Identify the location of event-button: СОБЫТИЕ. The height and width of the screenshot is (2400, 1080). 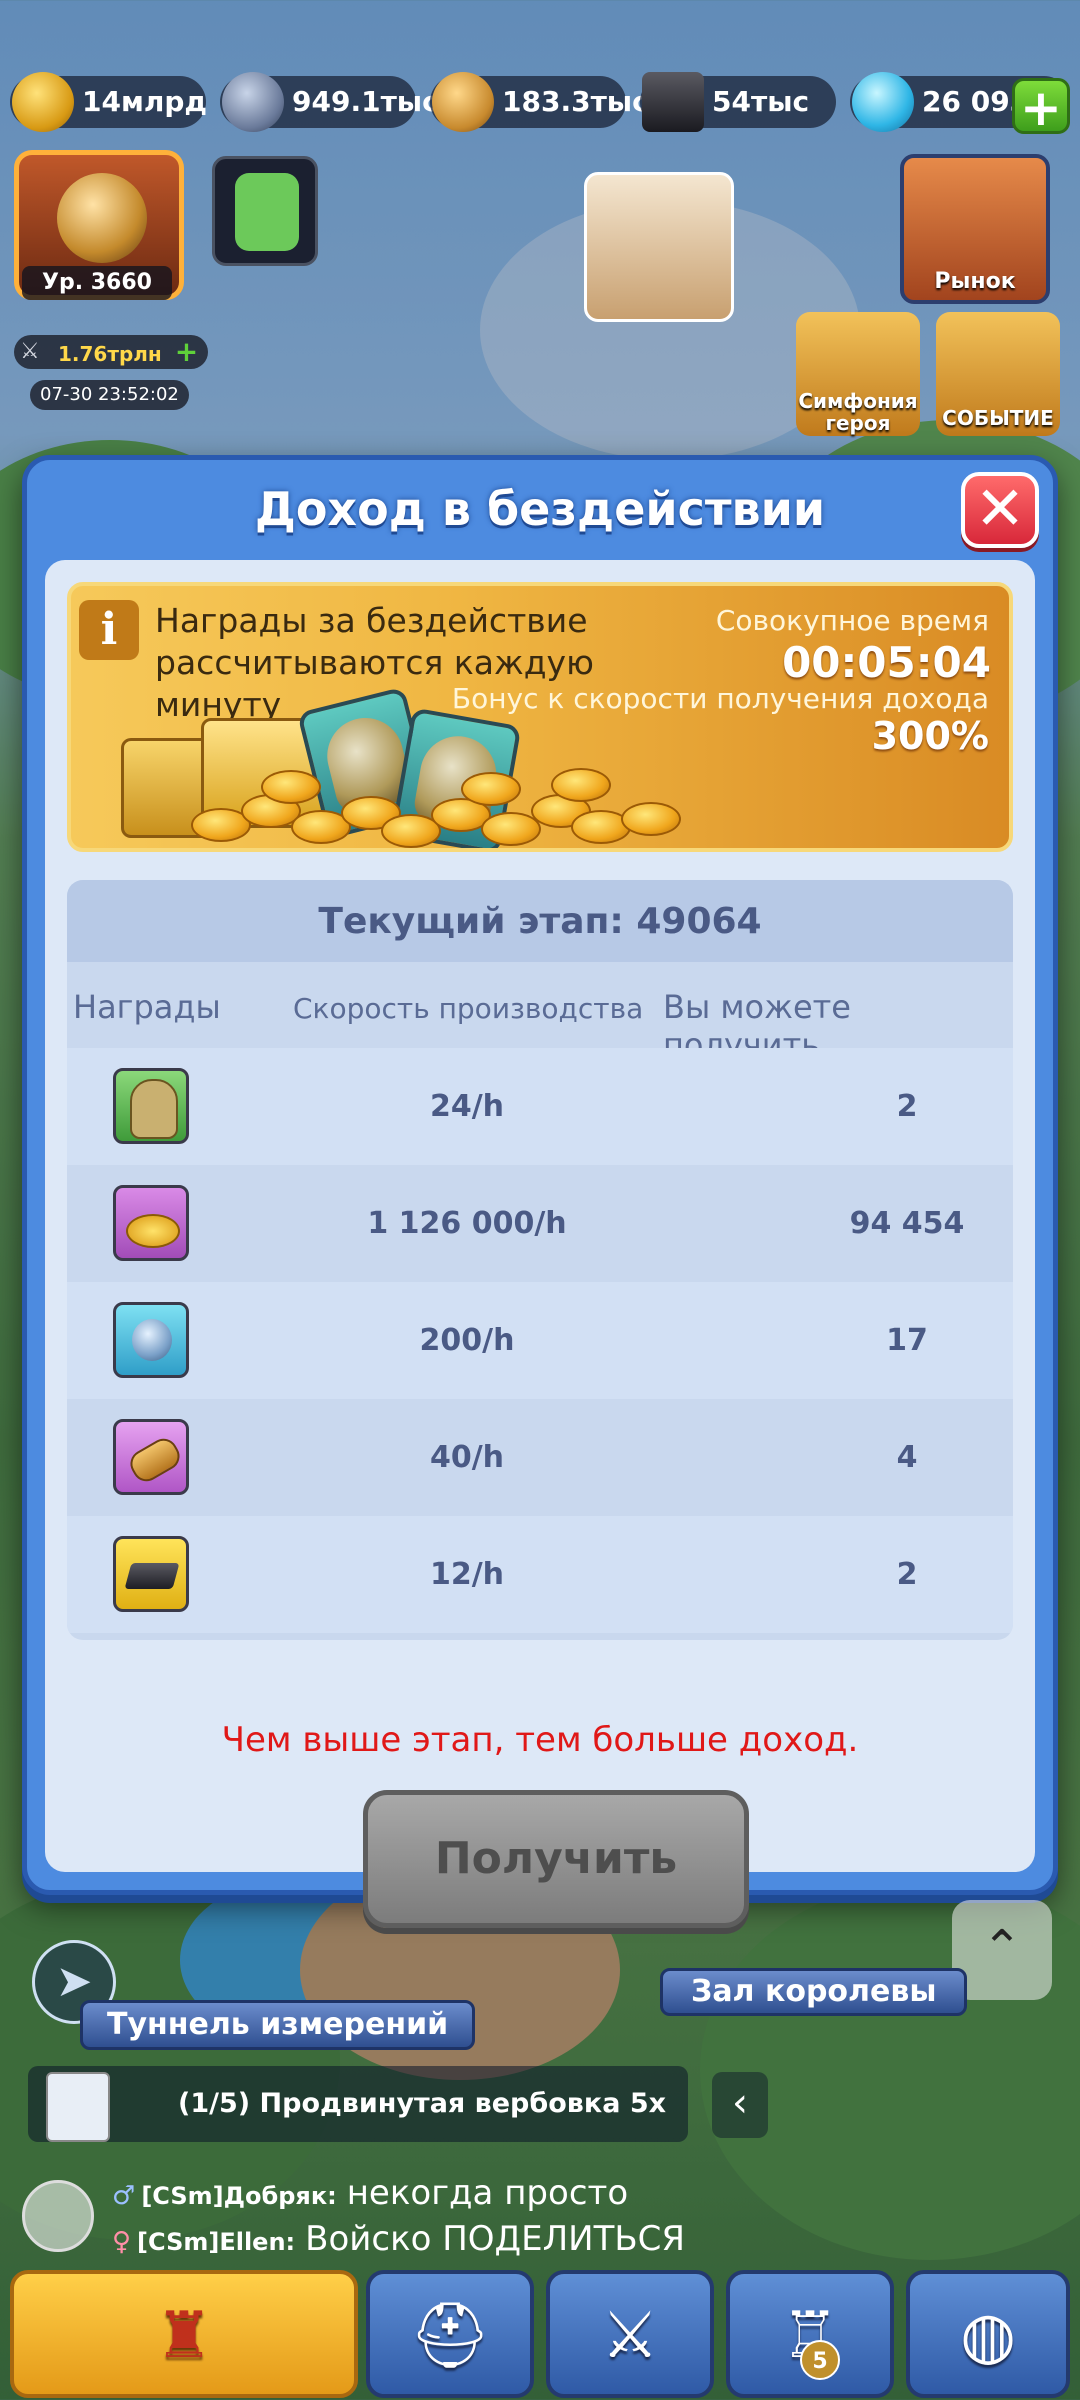
(998, 374).